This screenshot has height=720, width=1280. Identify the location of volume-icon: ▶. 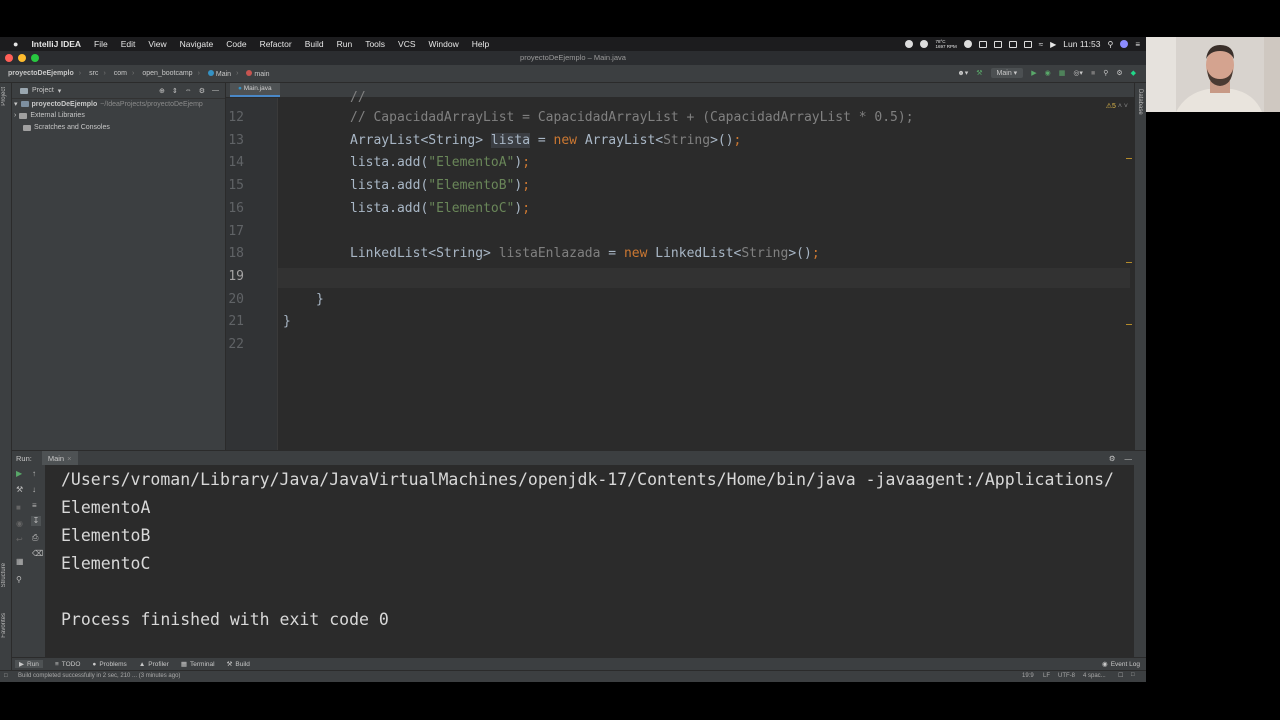
(1053, 44).